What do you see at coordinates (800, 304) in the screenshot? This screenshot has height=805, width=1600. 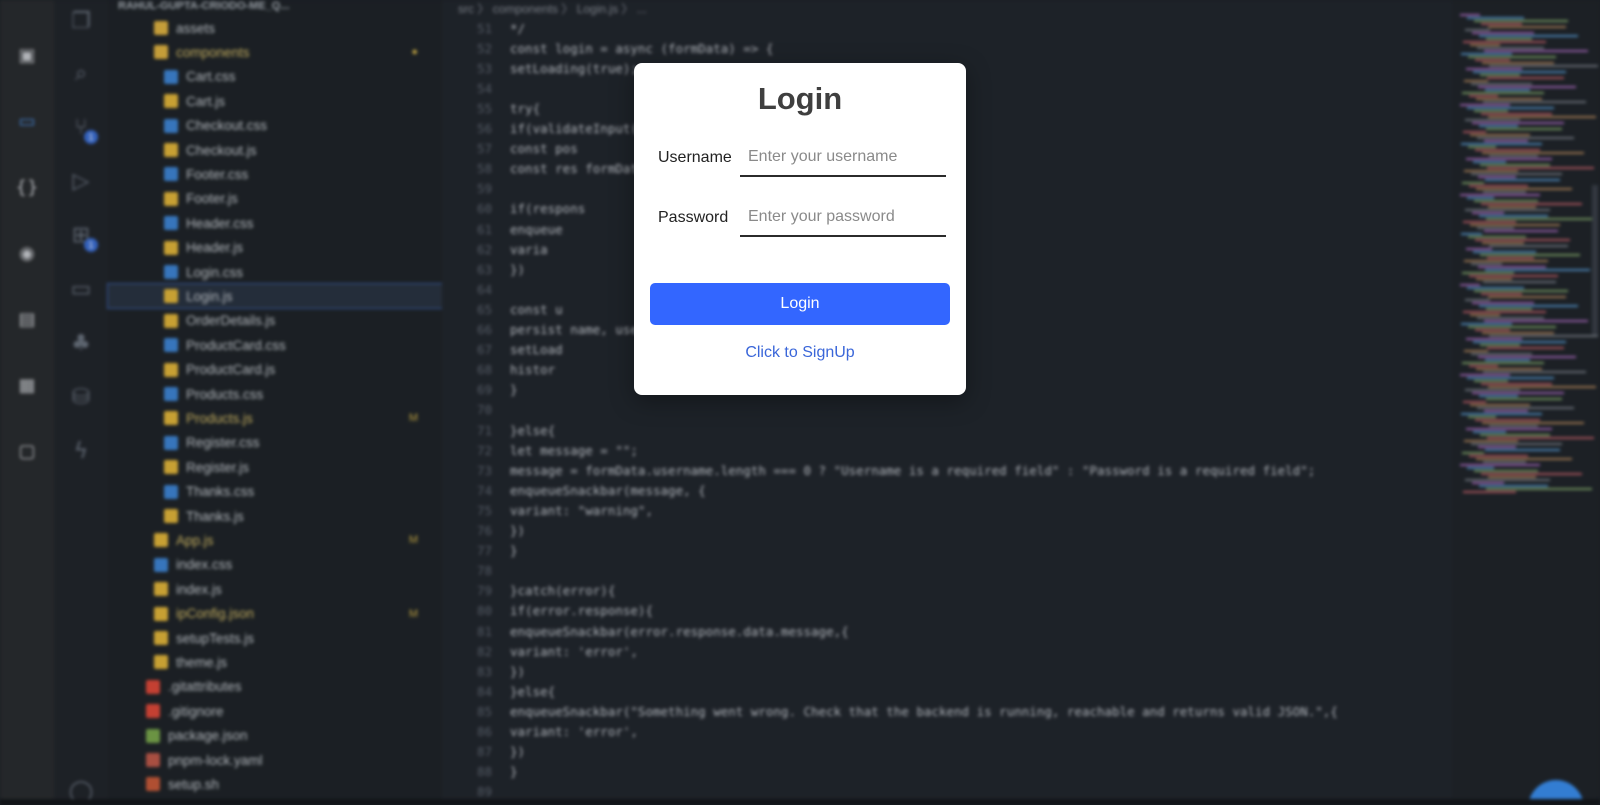 I see `login-button: Login` at bounding box center [800, 304].